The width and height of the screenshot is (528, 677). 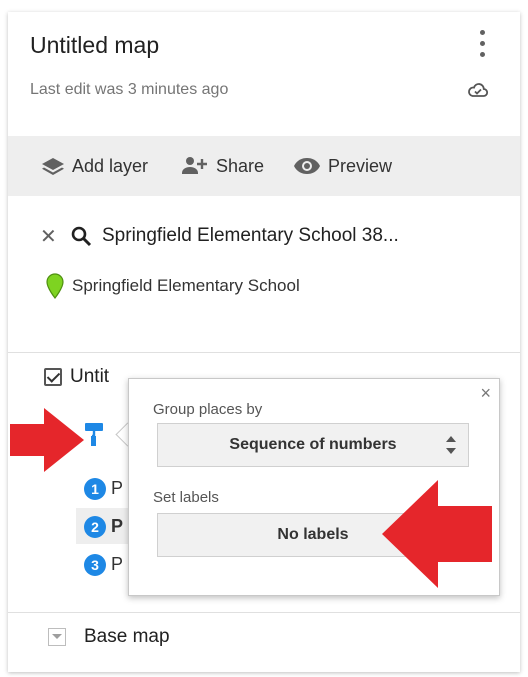 What do you see at coordinates (208, 409) in the screenshot?
I see `group-places-label: Group places by` at bounding box center [208, 409].